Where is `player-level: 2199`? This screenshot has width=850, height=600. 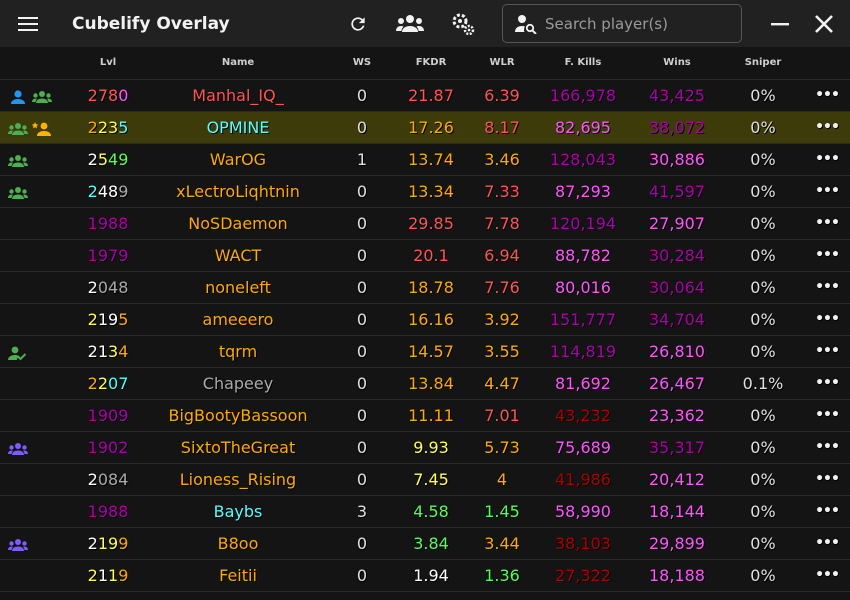 player-level: 2199 is located at coordinates (108, 543).